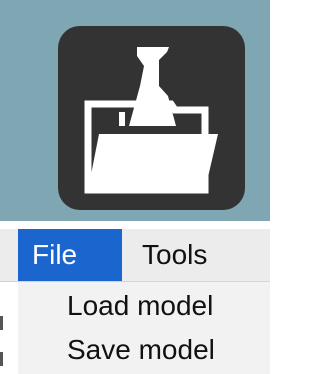 The height and width of the screenshot is (374, 320). What do you see at coordinates (140, 306) in the screenshot?
I see `menu-item-load-model: Load model` at bounding box center [140, 306].